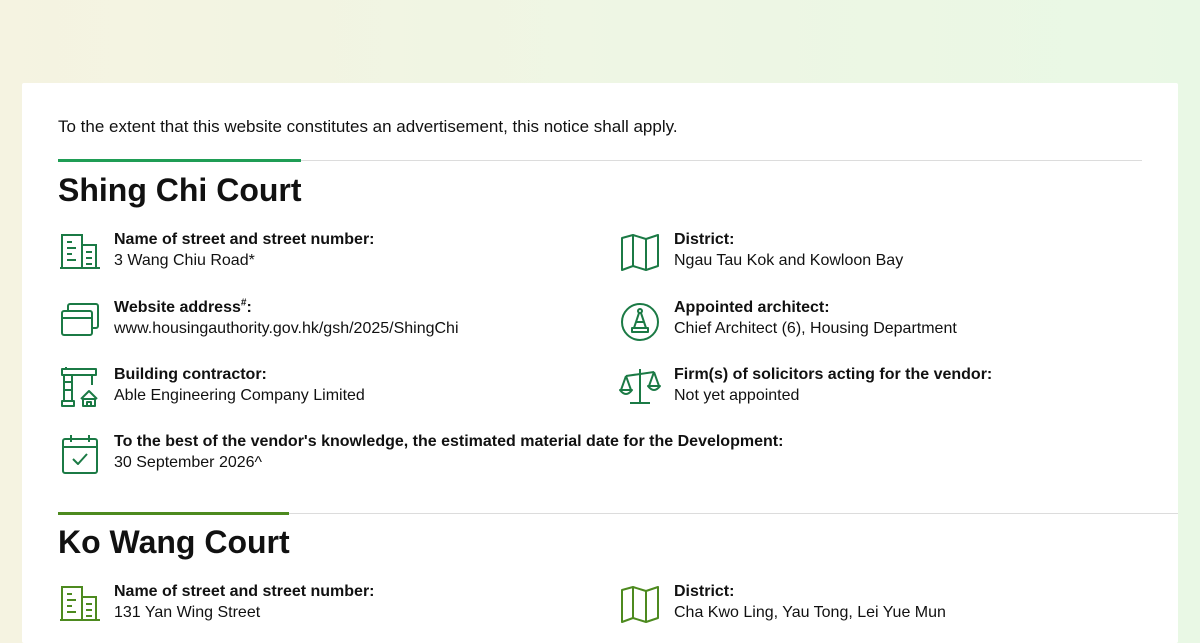 The image size is (1200, 643). Describe the element at coordinates (174, 542) in the screenshot. I see `court-title-ko-wang: Ko Wang Court` at that location.